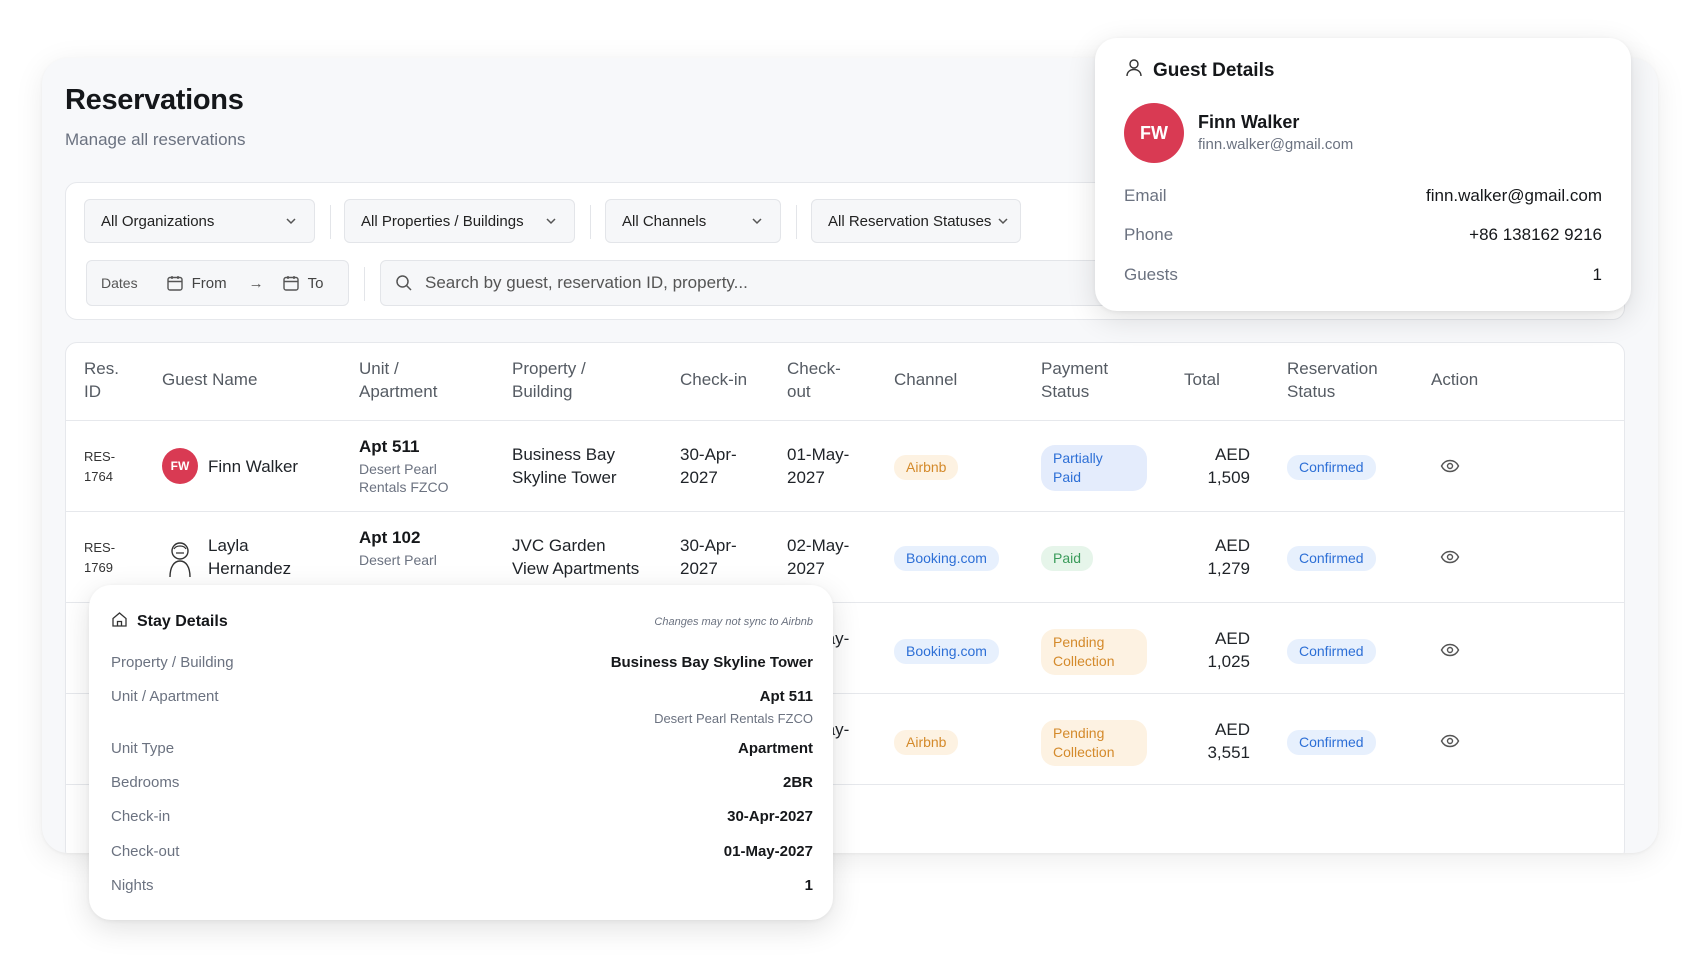 The width and height of the screenshot is (1697, 965). Describe the element at coordinates (145, 782) in the screenshot. I see `bedrooms-label: Bedrooms` at that location.